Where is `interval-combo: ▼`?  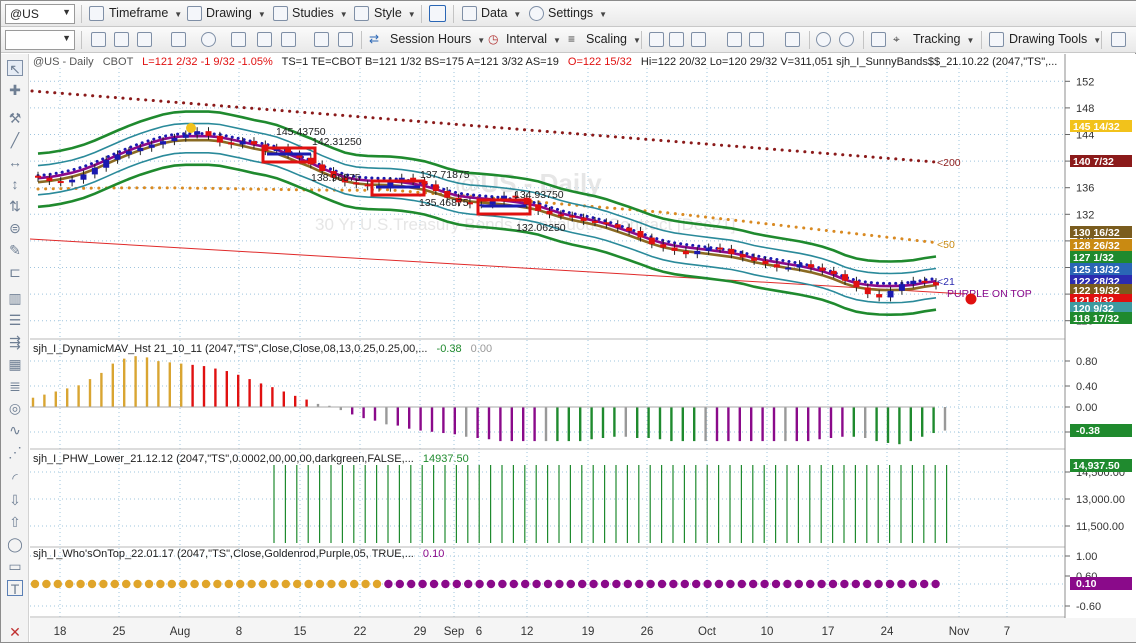
interval-combo: ▼ is located at coordinates (40, 40).